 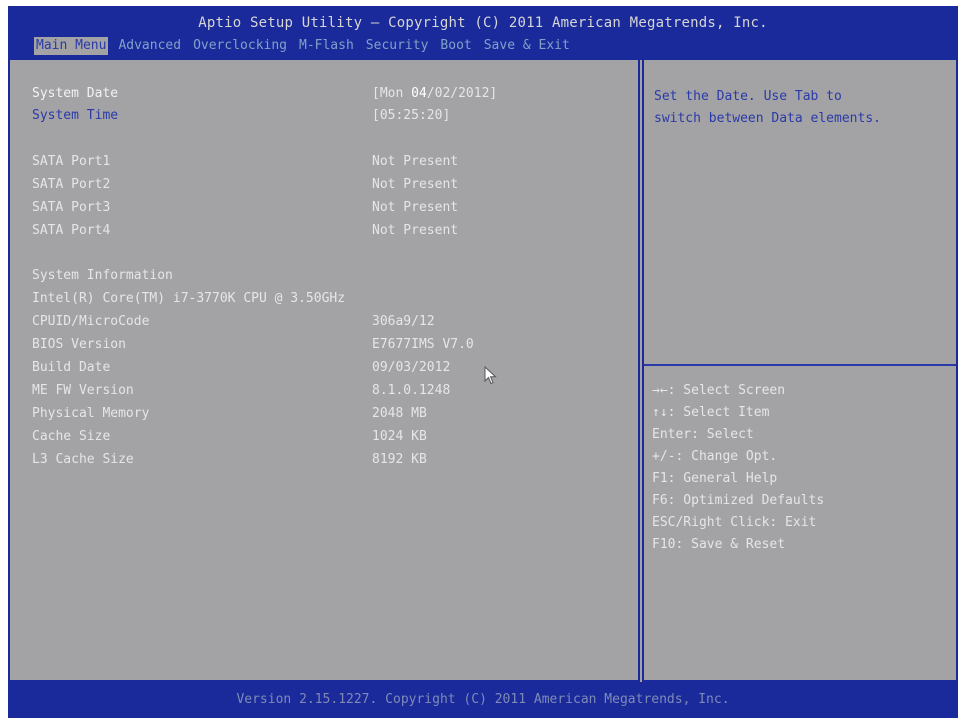 I want to click on sata-port4-value: Not Present, so click(x=415, y=230).